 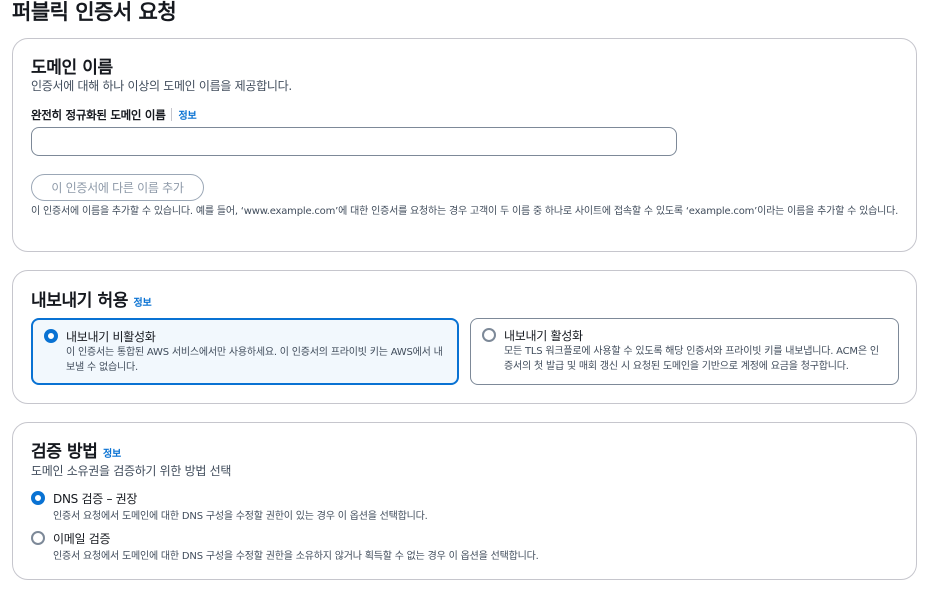 I want to click on fqdn-field-label: 완전히 정규화된 도메인 이름 정보, so click(x=114, y=115).